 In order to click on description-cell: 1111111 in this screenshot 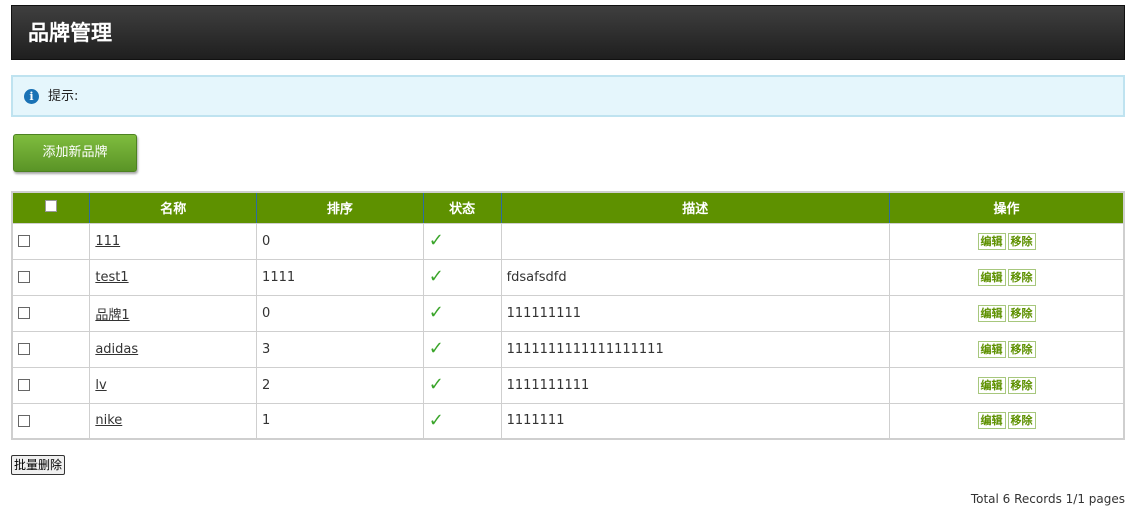, I will do `click(695, 421)`.